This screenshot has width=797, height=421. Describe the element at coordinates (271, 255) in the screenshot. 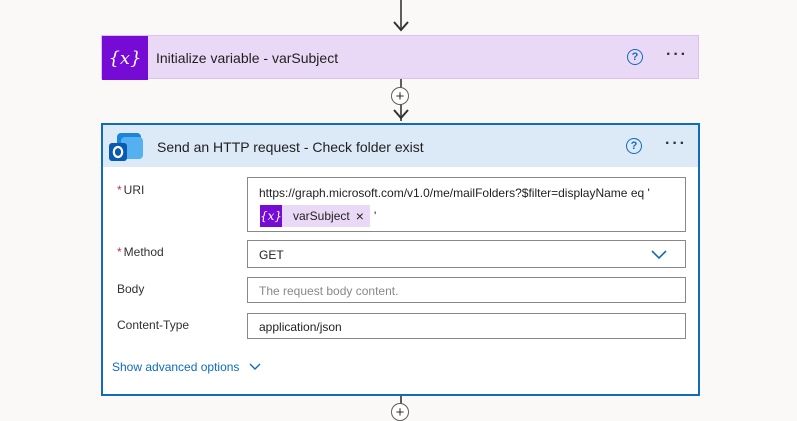

I see `method-value: GET` at that location.